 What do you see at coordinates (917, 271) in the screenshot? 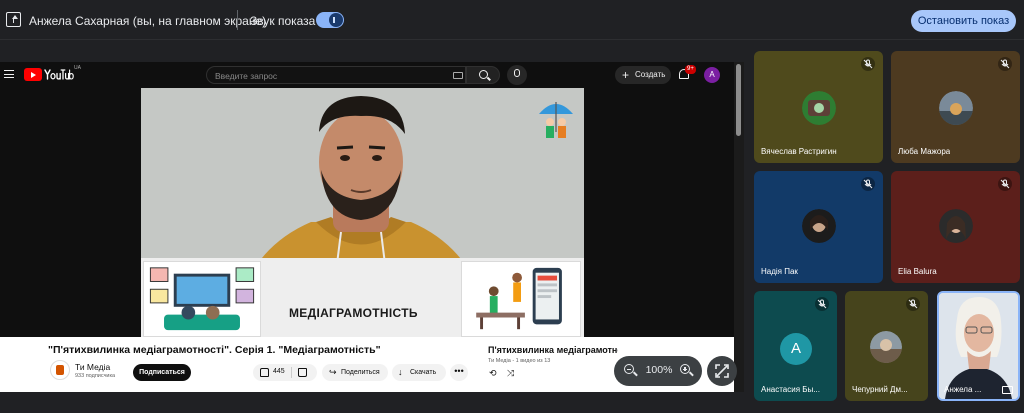
I see `participant-name: Elia Balura` at bounding box center [917, 271].